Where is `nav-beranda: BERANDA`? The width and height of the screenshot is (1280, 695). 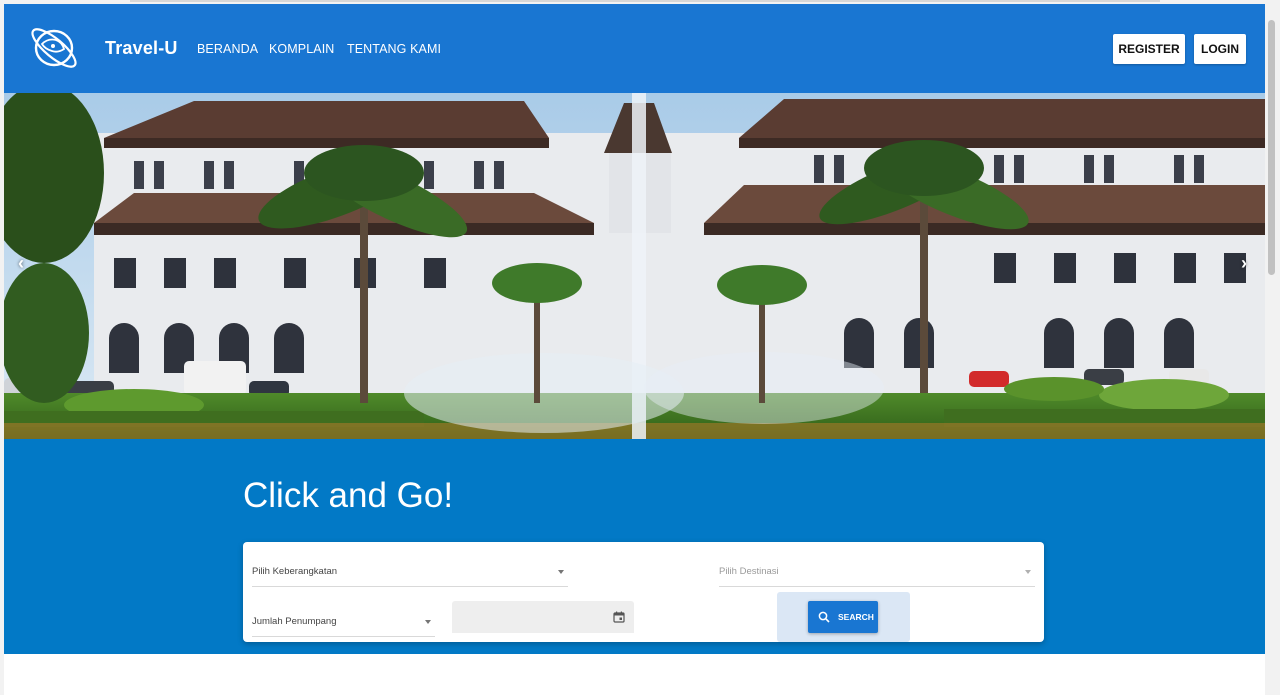 nav-beranda: BERANDA is located at coordinates (227, 49).